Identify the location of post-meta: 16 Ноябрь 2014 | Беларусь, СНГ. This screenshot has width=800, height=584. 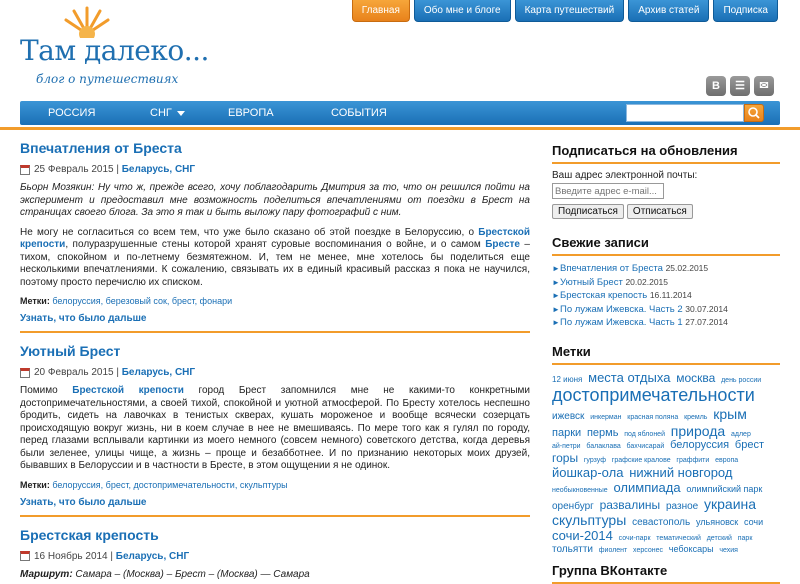
(275, 556).